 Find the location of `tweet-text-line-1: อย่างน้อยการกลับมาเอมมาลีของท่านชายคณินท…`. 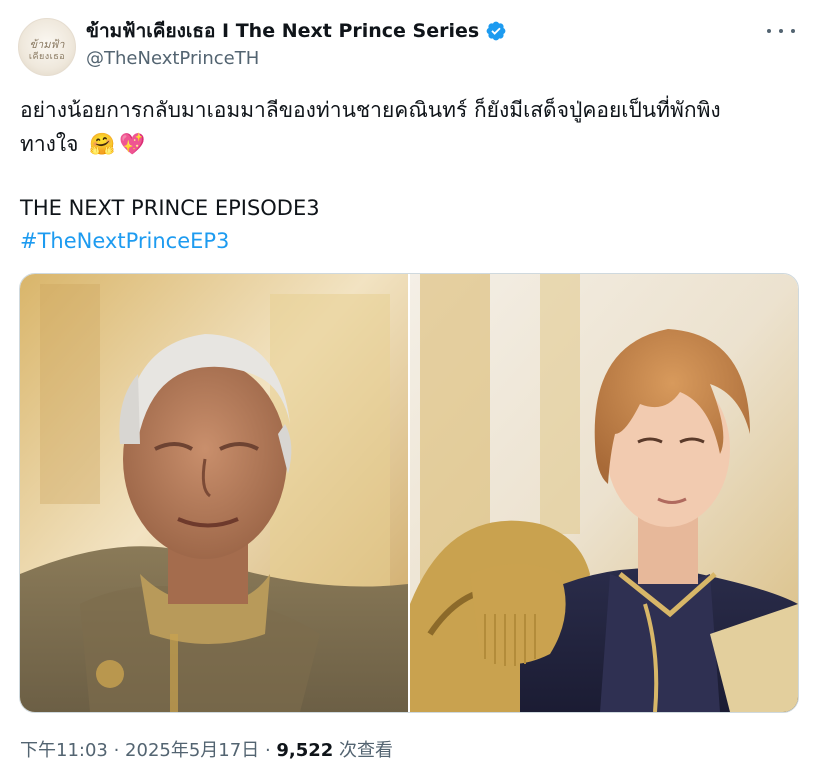

tweet-text-line-1: อย่างน้อยการกลับมาเอมมาลีของท่านชายคณินท… is located at coordinates (370, 110).